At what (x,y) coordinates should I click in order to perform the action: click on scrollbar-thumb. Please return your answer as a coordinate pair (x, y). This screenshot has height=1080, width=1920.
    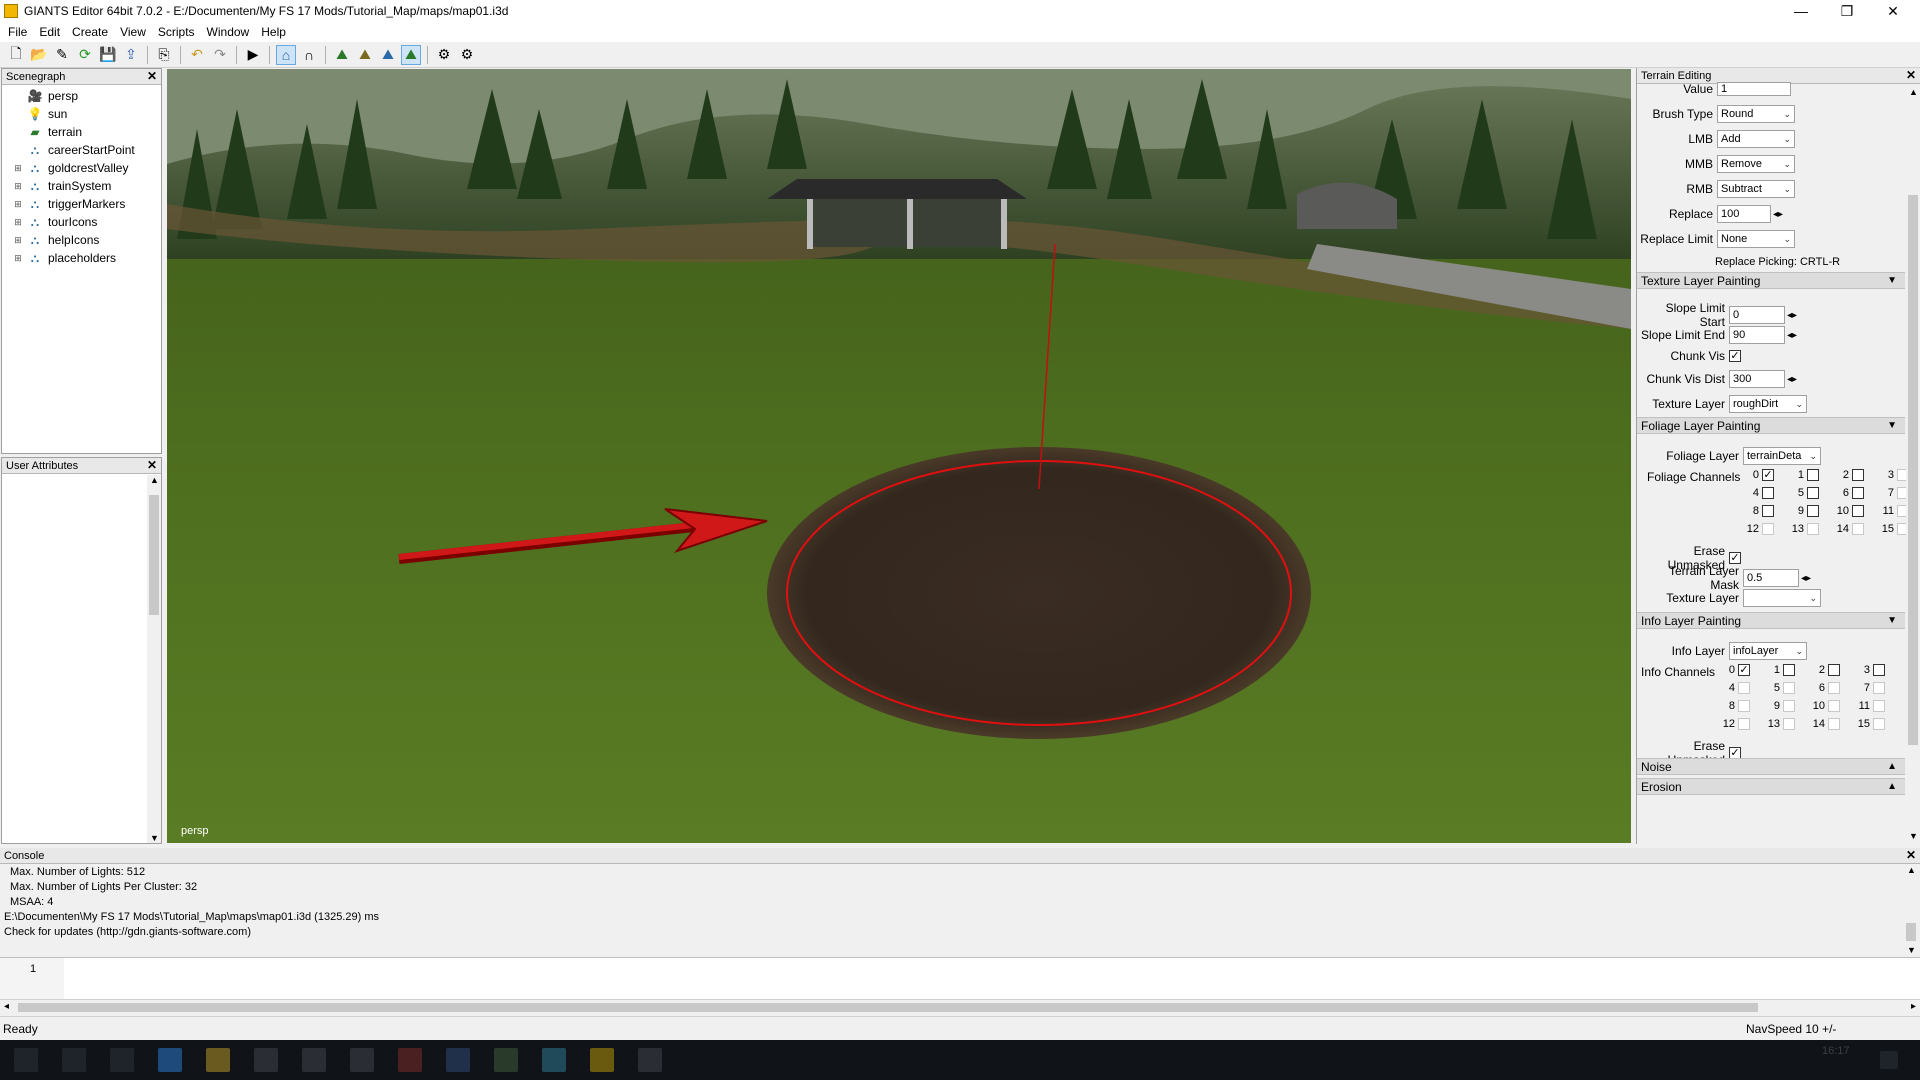
    Looking at the image, I should click on (888, 1007).